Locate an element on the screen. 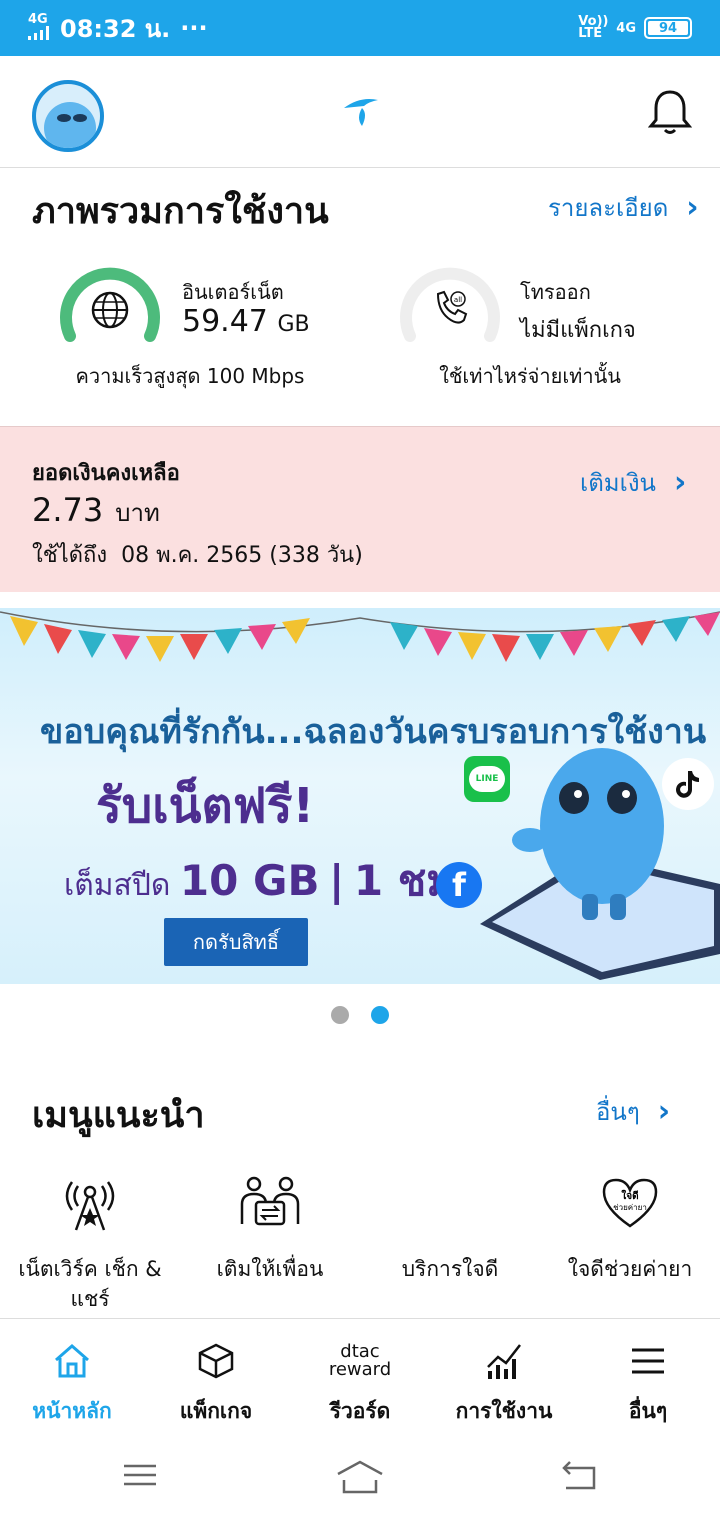  phone-all-icon: all is located at coordinates (450, 310).